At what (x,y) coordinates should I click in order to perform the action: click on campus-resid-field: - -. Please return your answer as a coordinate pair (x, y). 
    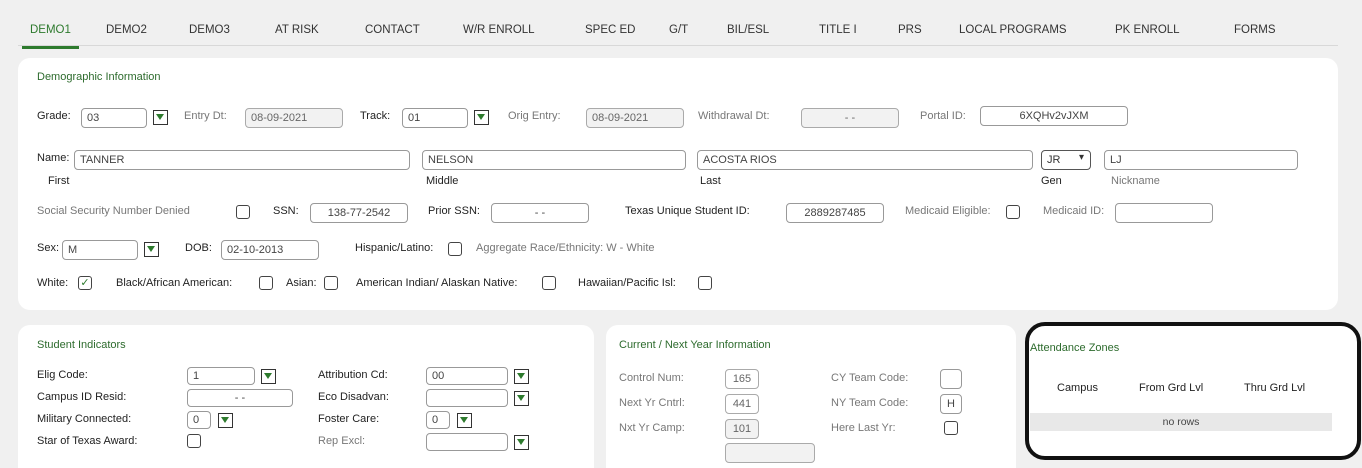
    Looking at the image, I should click on (240, 398).